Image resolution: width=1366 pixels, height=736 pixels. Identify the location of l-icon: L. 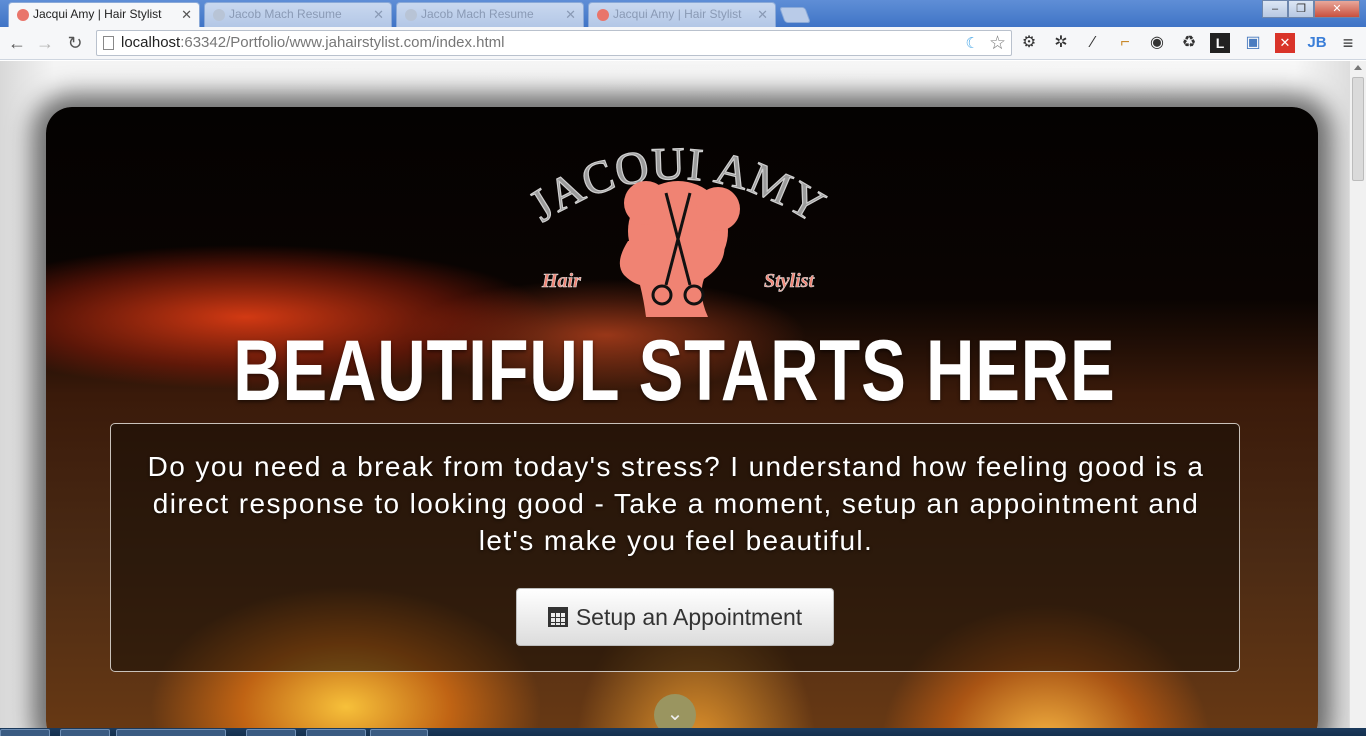
(1220, 43).